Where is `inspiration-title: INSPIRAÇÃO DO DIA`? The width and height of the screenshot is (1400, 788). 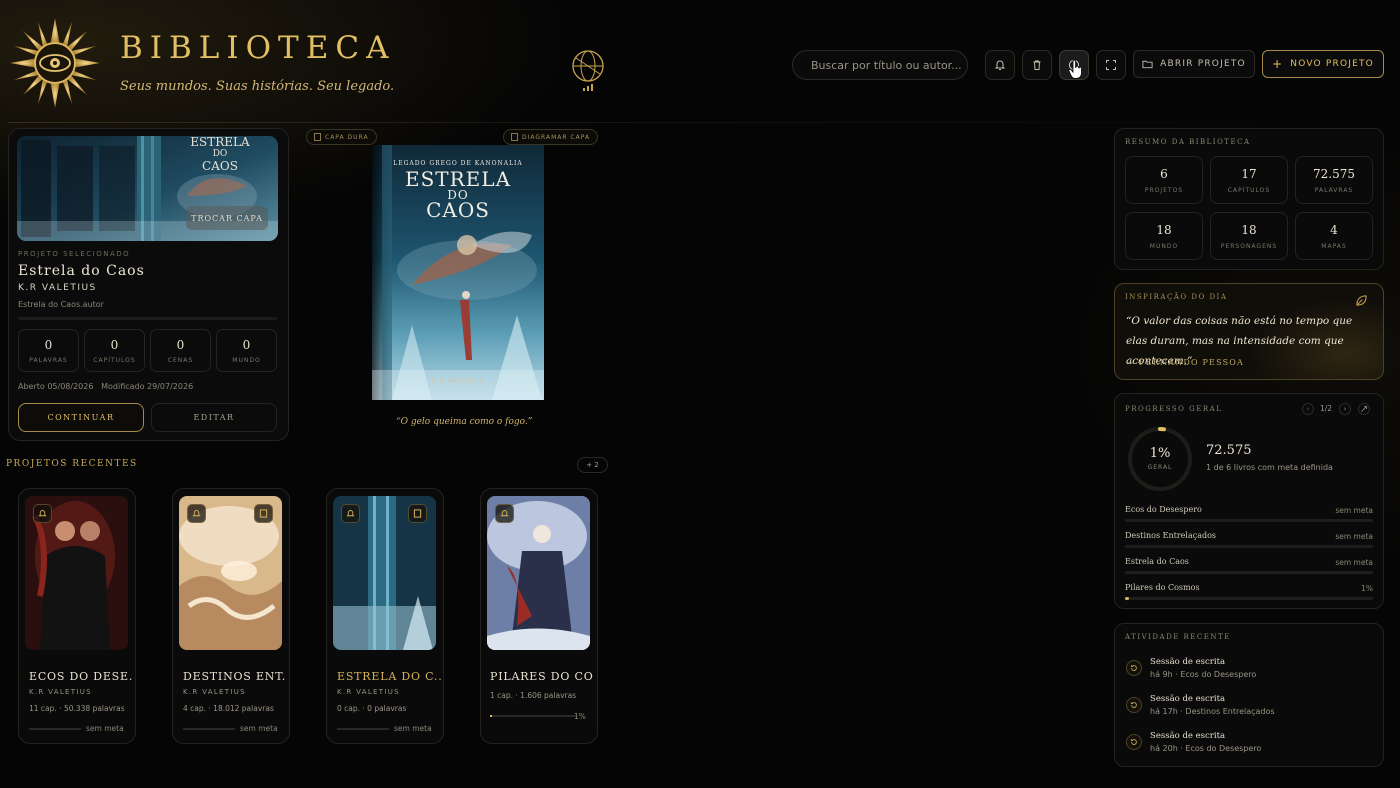
inspiration-title: INSPIRAÇÃO DO DIA is located at coordinates (1176, 297).